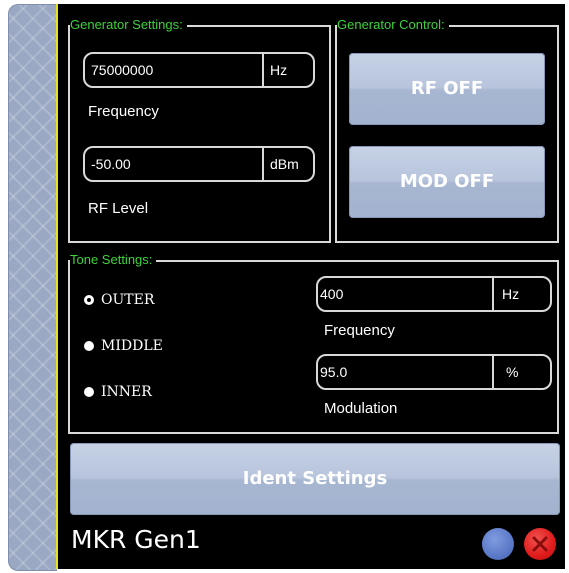 This screenshot has height=573, width=569. Describe the element at coordinates (128, 25) in the screenshot. I see `generator-settings-title: Generator Settings:` at that location.